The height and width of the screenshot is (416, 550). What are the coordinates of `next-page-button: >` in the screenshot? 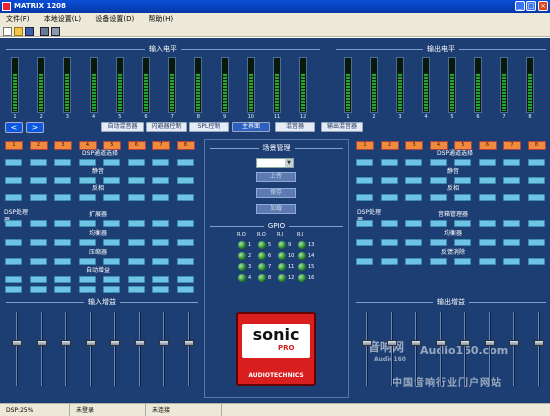 It's located at (35, 127).